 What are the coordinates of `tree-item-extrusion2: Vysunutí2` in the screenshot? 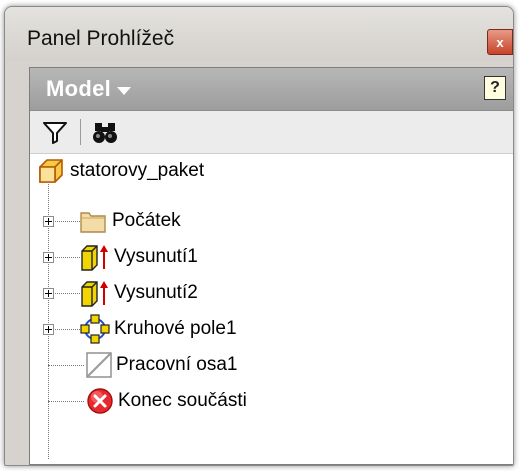 It's located at (180, 293).